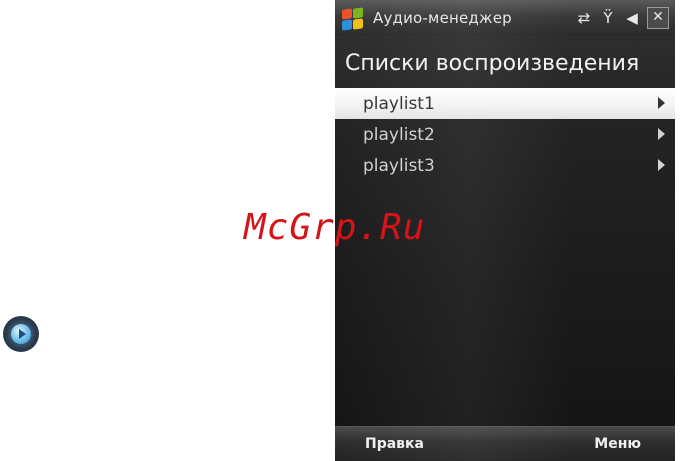 Image resolution: width=681 pixels, height=461 pixels. I want to click on playlist-list: playlist1 playlist2 playlist3, so click(505, 134).